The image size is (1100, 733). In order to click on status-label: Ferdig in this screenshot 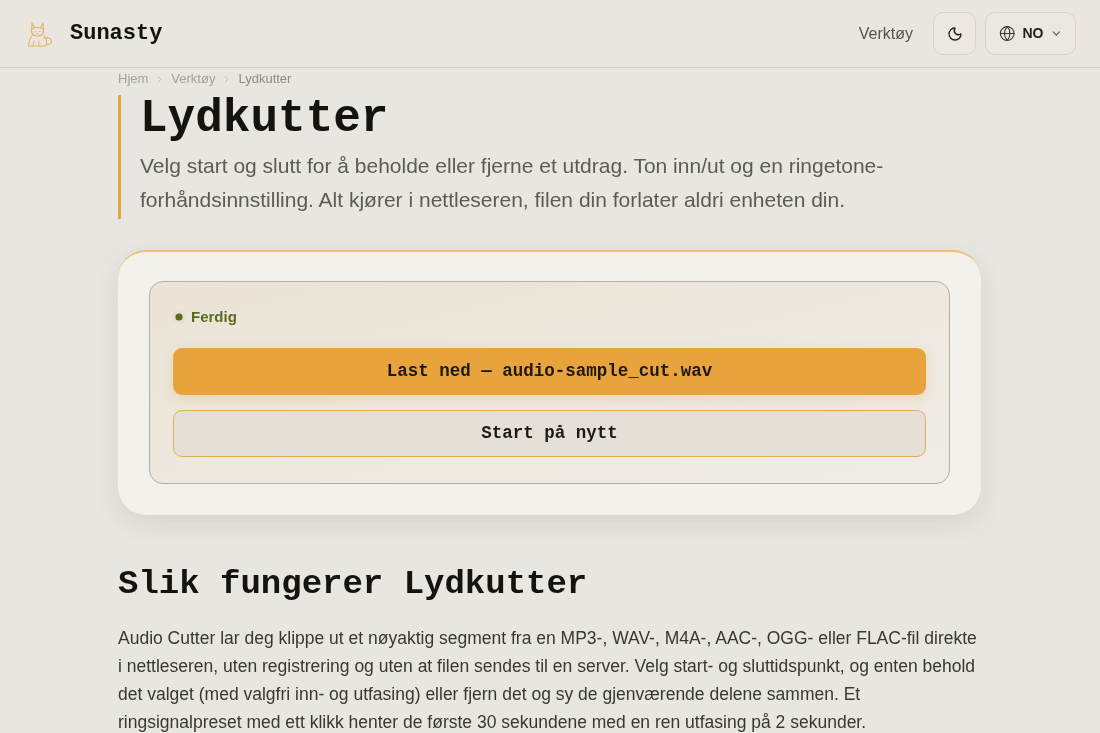, I will do `click(214, 316)`.